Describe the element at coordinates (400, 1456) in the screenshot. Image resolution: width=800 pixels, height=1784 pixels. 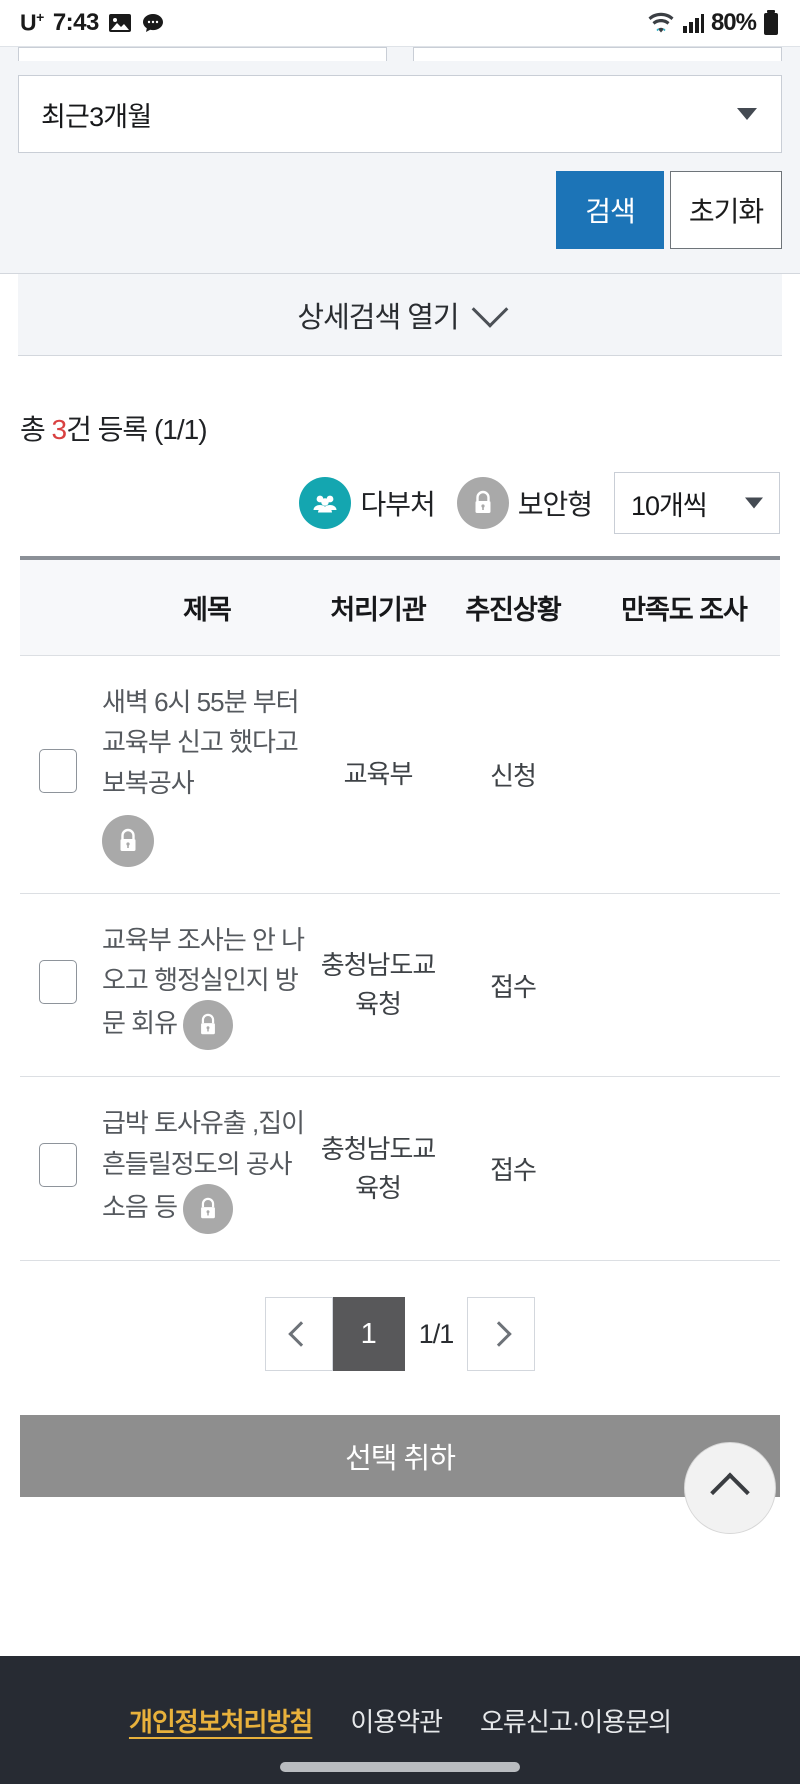
I see `cancel-selected-button: 선택 취하` at that location.